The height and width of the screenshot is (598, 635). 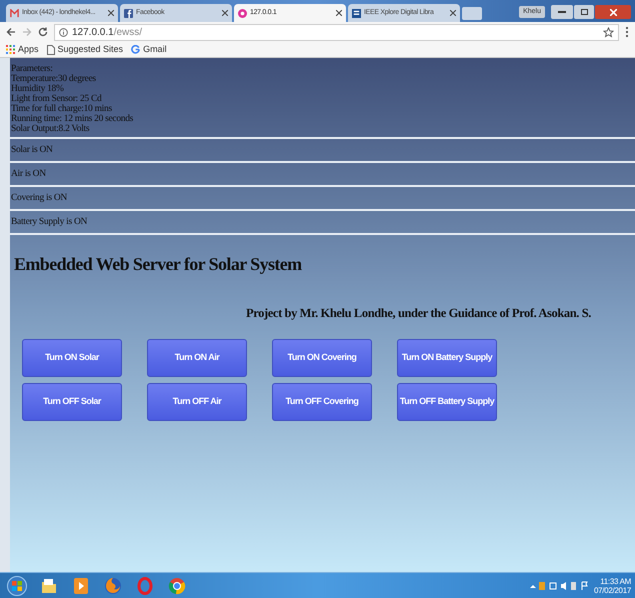 I want to click on facebook-icon, so click(x=128, y=13).